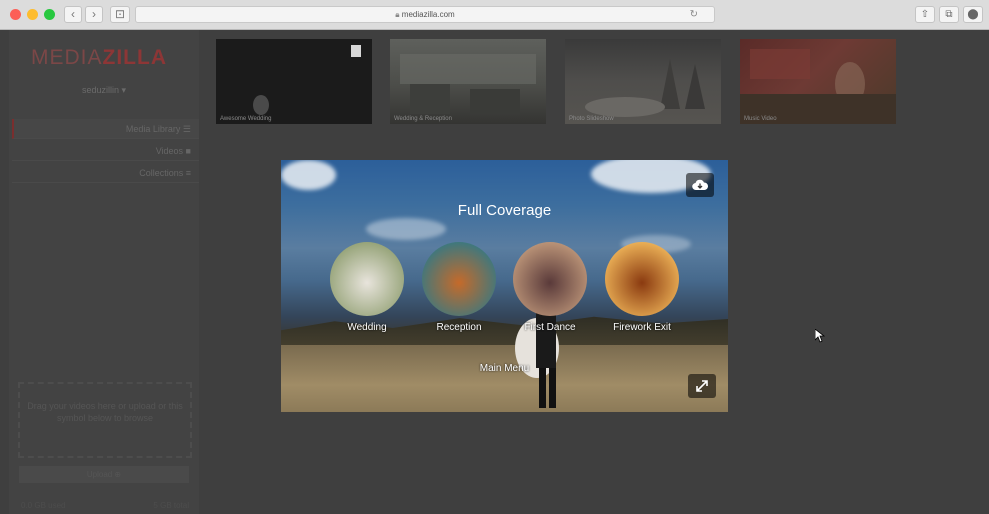 The height and width of the screenshot is (514, 989). What do you see at coordinates (973, 14) in the screenshot?
I see `extension-icon: ⬤` at bounding box center [973, 14].